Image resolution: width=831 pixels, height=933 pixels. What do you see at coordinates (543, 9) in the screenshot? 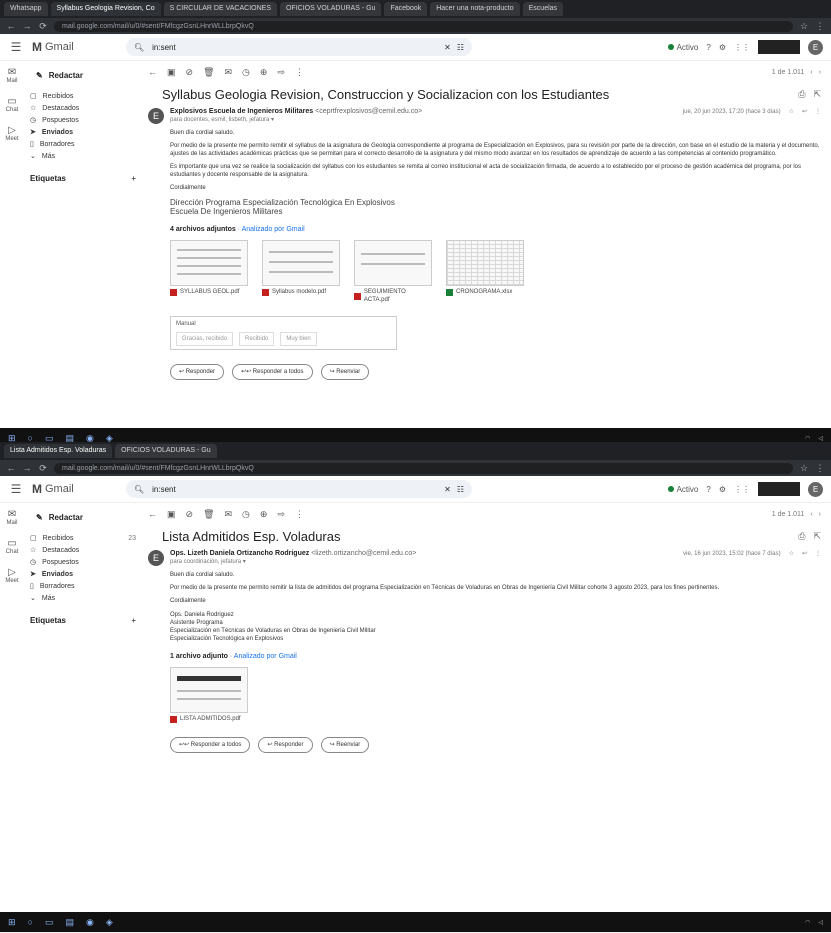
I see `browser-tab: Escuelas` at bounding box center [543, 9].